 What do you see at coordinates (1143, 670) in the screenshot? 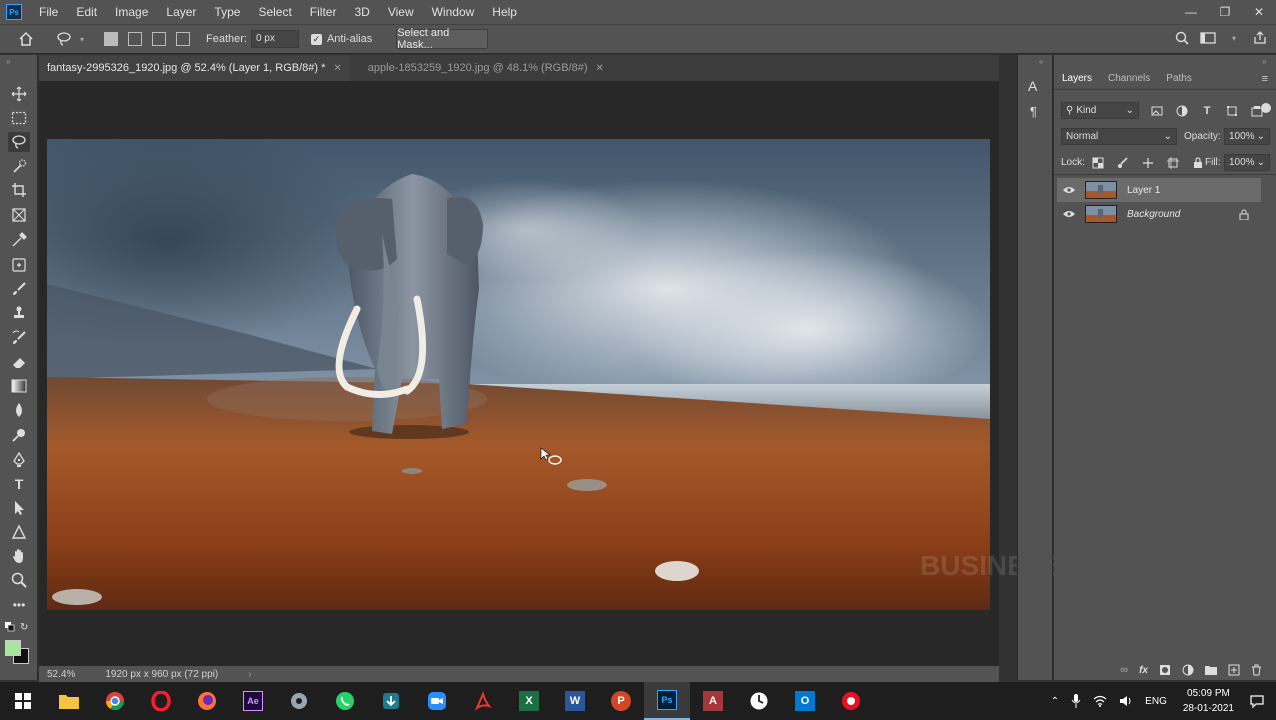
I see `layer-style-icon: fx` at bounding box center [1143, 670].